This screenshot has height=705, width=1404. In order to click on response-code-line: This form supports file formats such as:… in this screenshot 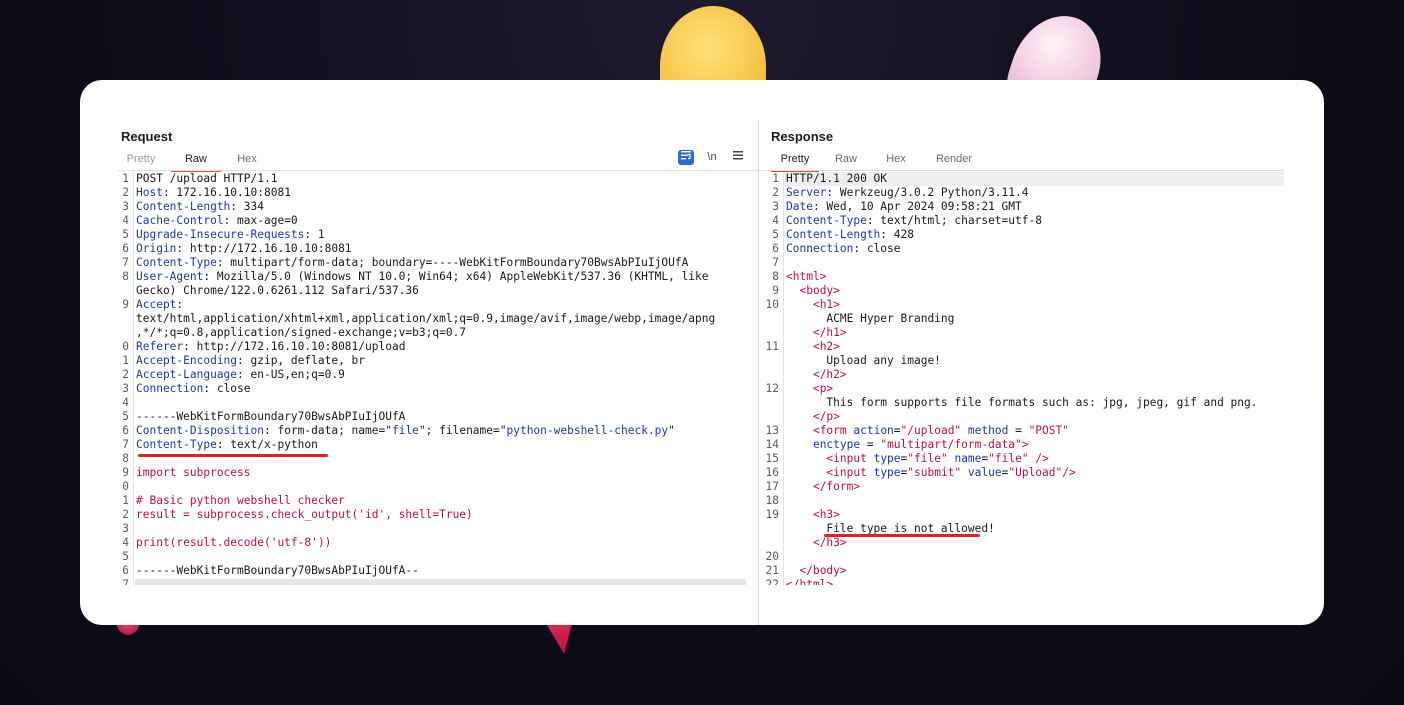, I will do `click(1023, 403)`.